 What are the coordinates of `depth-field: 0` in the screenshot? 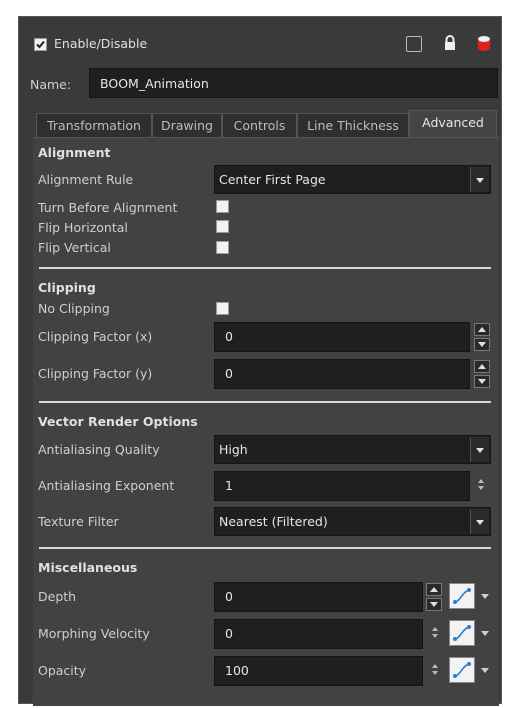 It's located at (318, 597).